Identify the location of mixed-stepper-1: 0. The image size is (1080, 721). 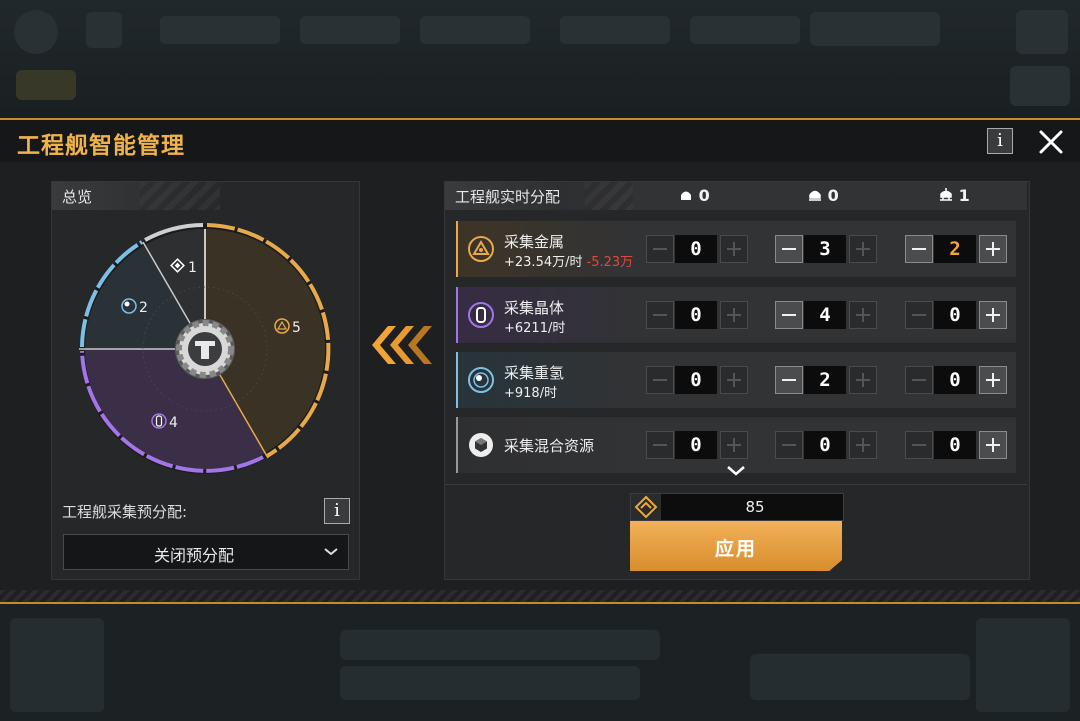
(697, 445).